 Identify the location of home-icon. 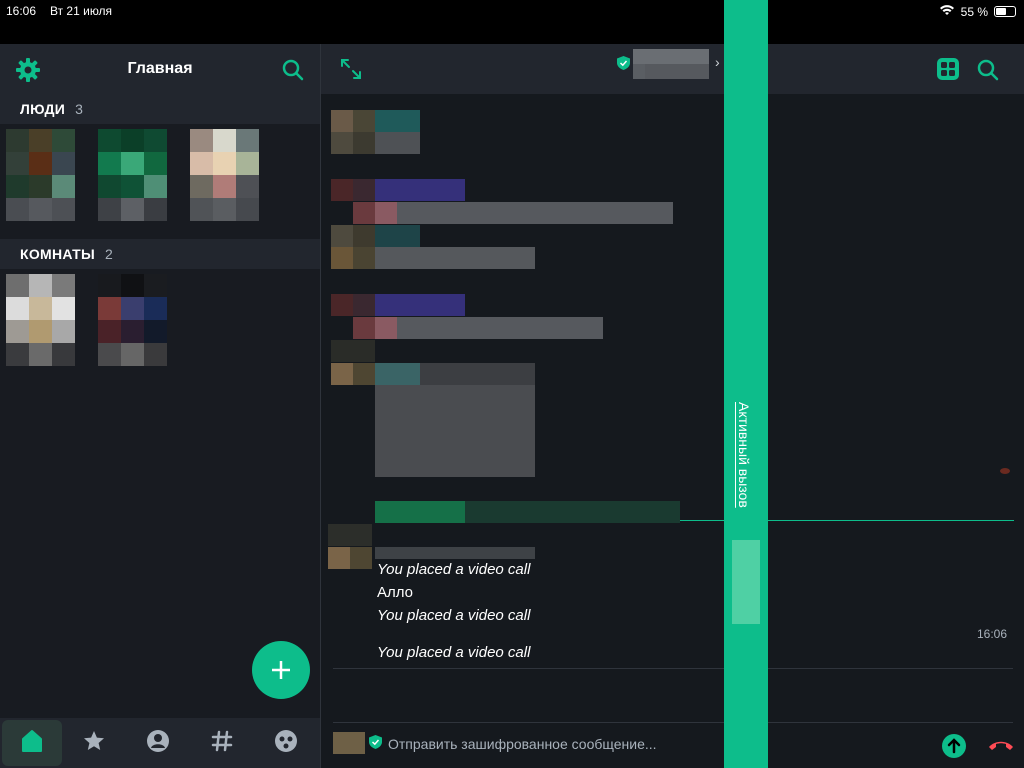
(32, 743).